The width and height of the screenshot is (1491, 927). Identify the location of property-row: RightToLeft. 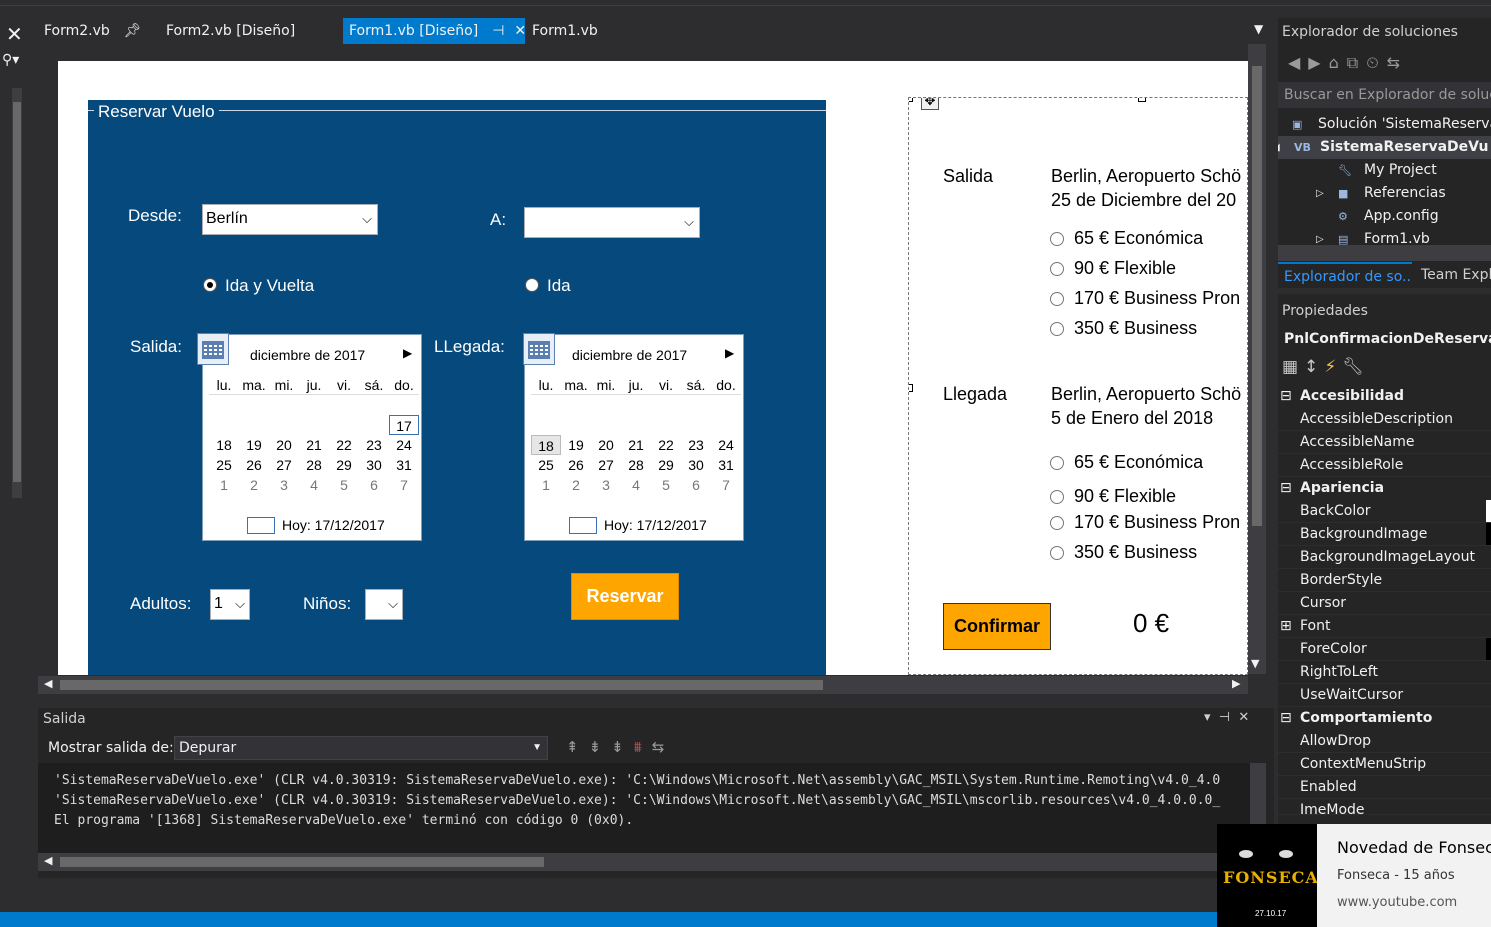
(1384, 672).